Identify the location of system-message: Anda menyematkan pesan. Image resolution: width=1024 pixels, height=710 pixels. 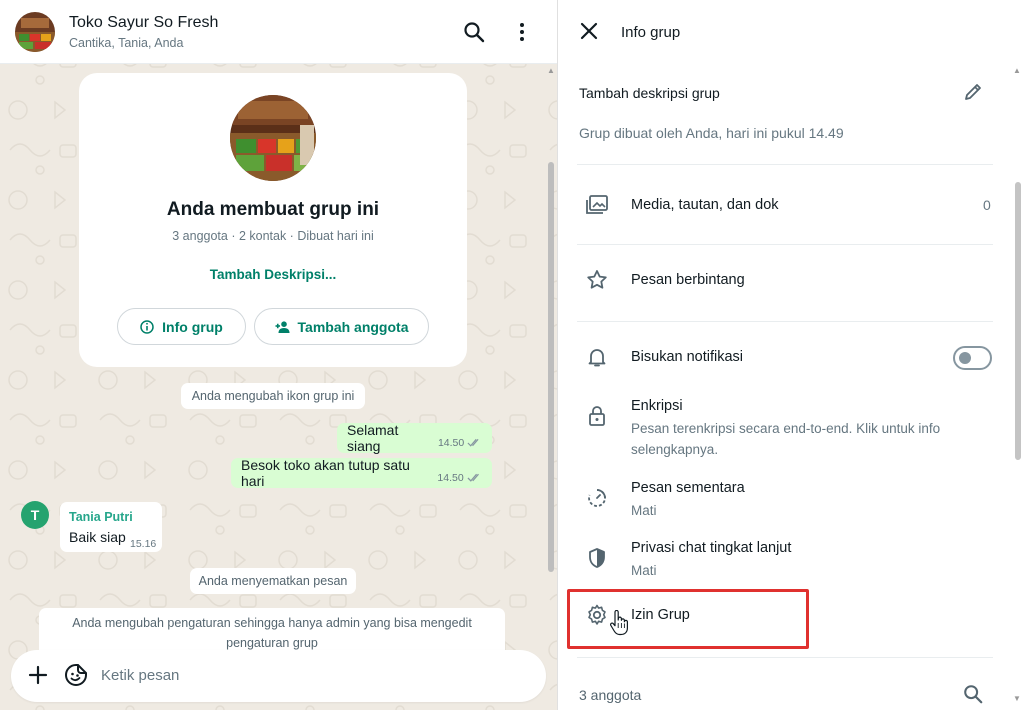
(273, 581).